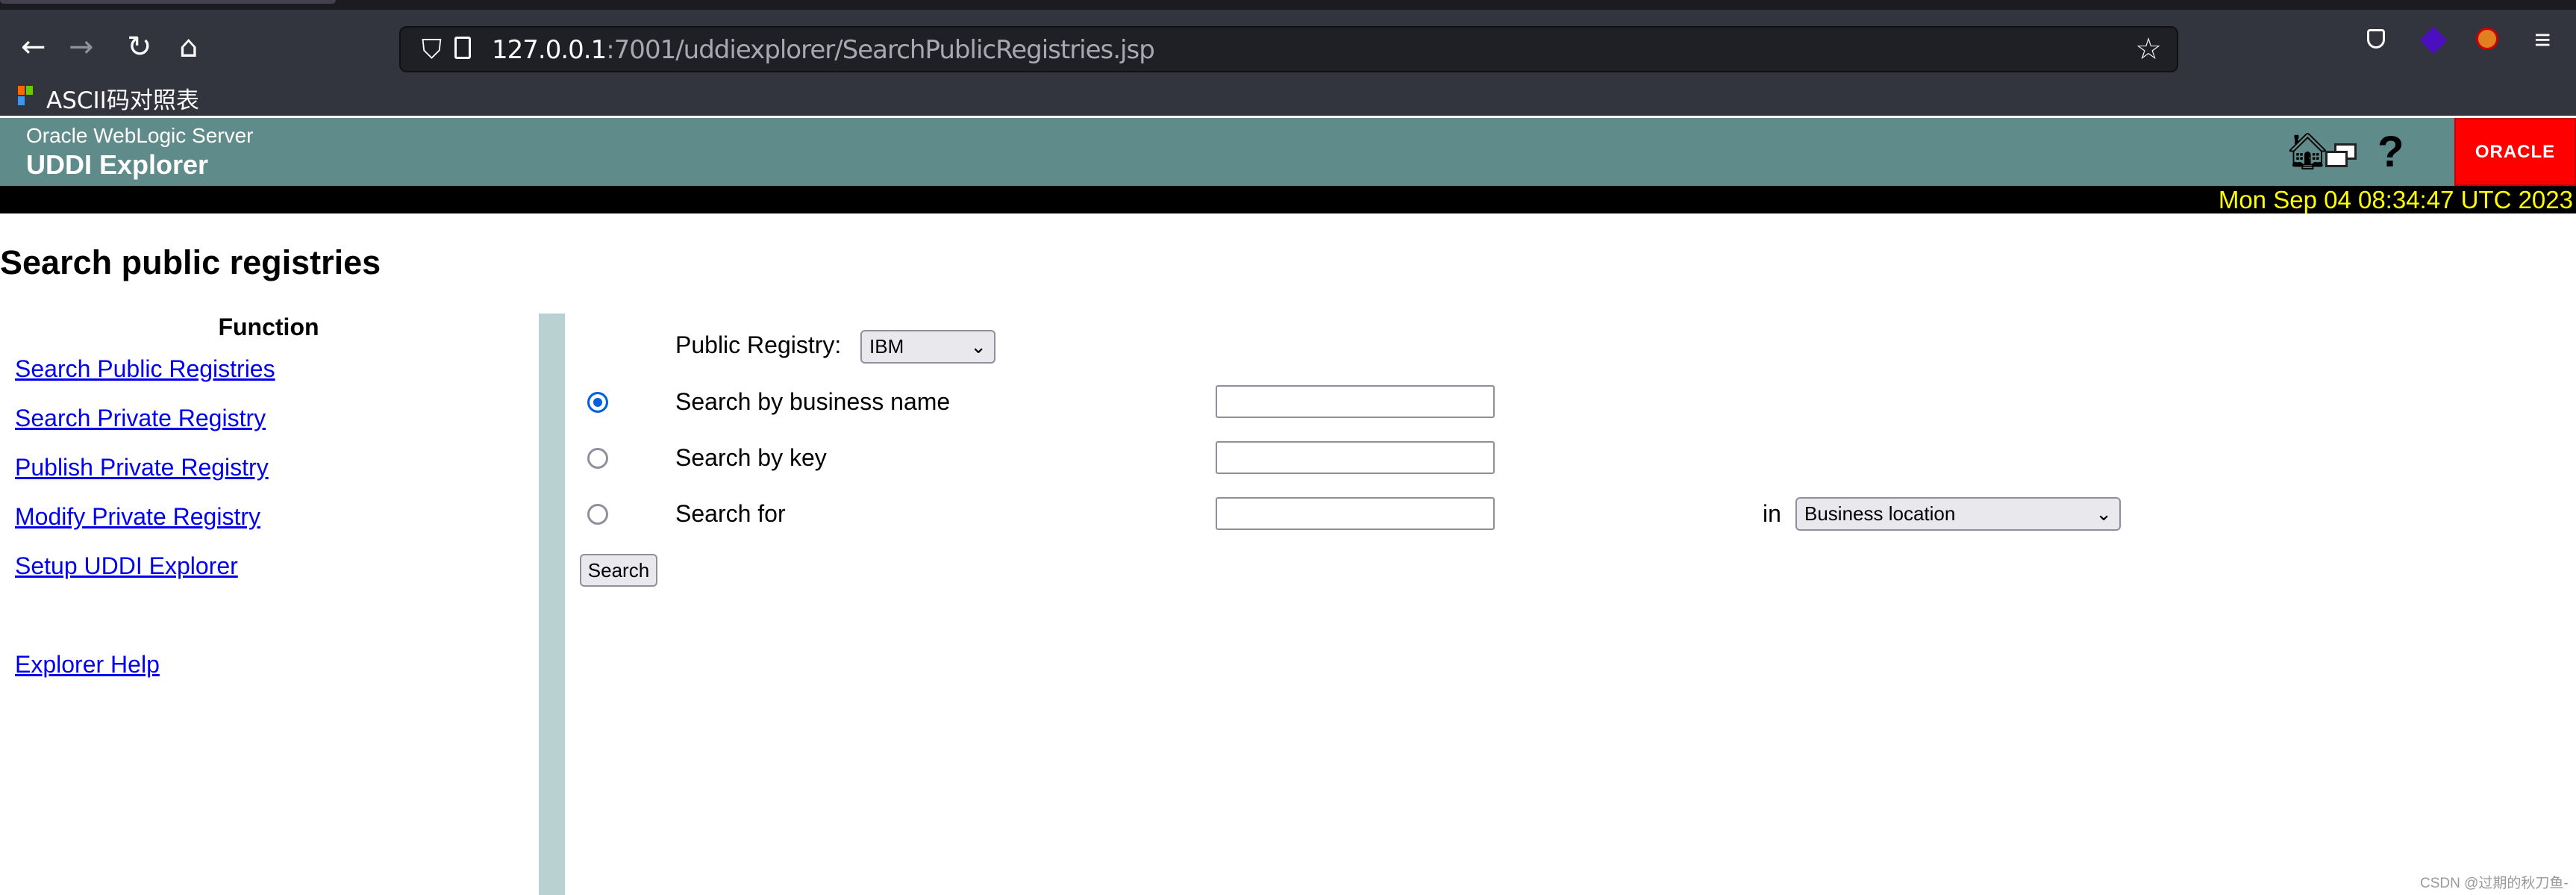 The image size is (2576, 895). Describe the element at coordinates (137, 517) in the screenshot. I see `sidebar-link-modify-private-registry: Modify Private Registry` at that location.